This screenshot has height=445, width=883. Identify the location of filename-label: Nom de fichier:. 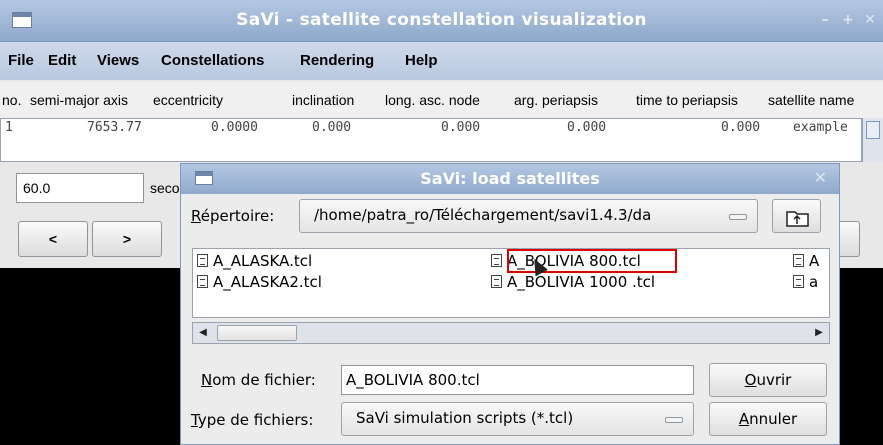
(258, 380).